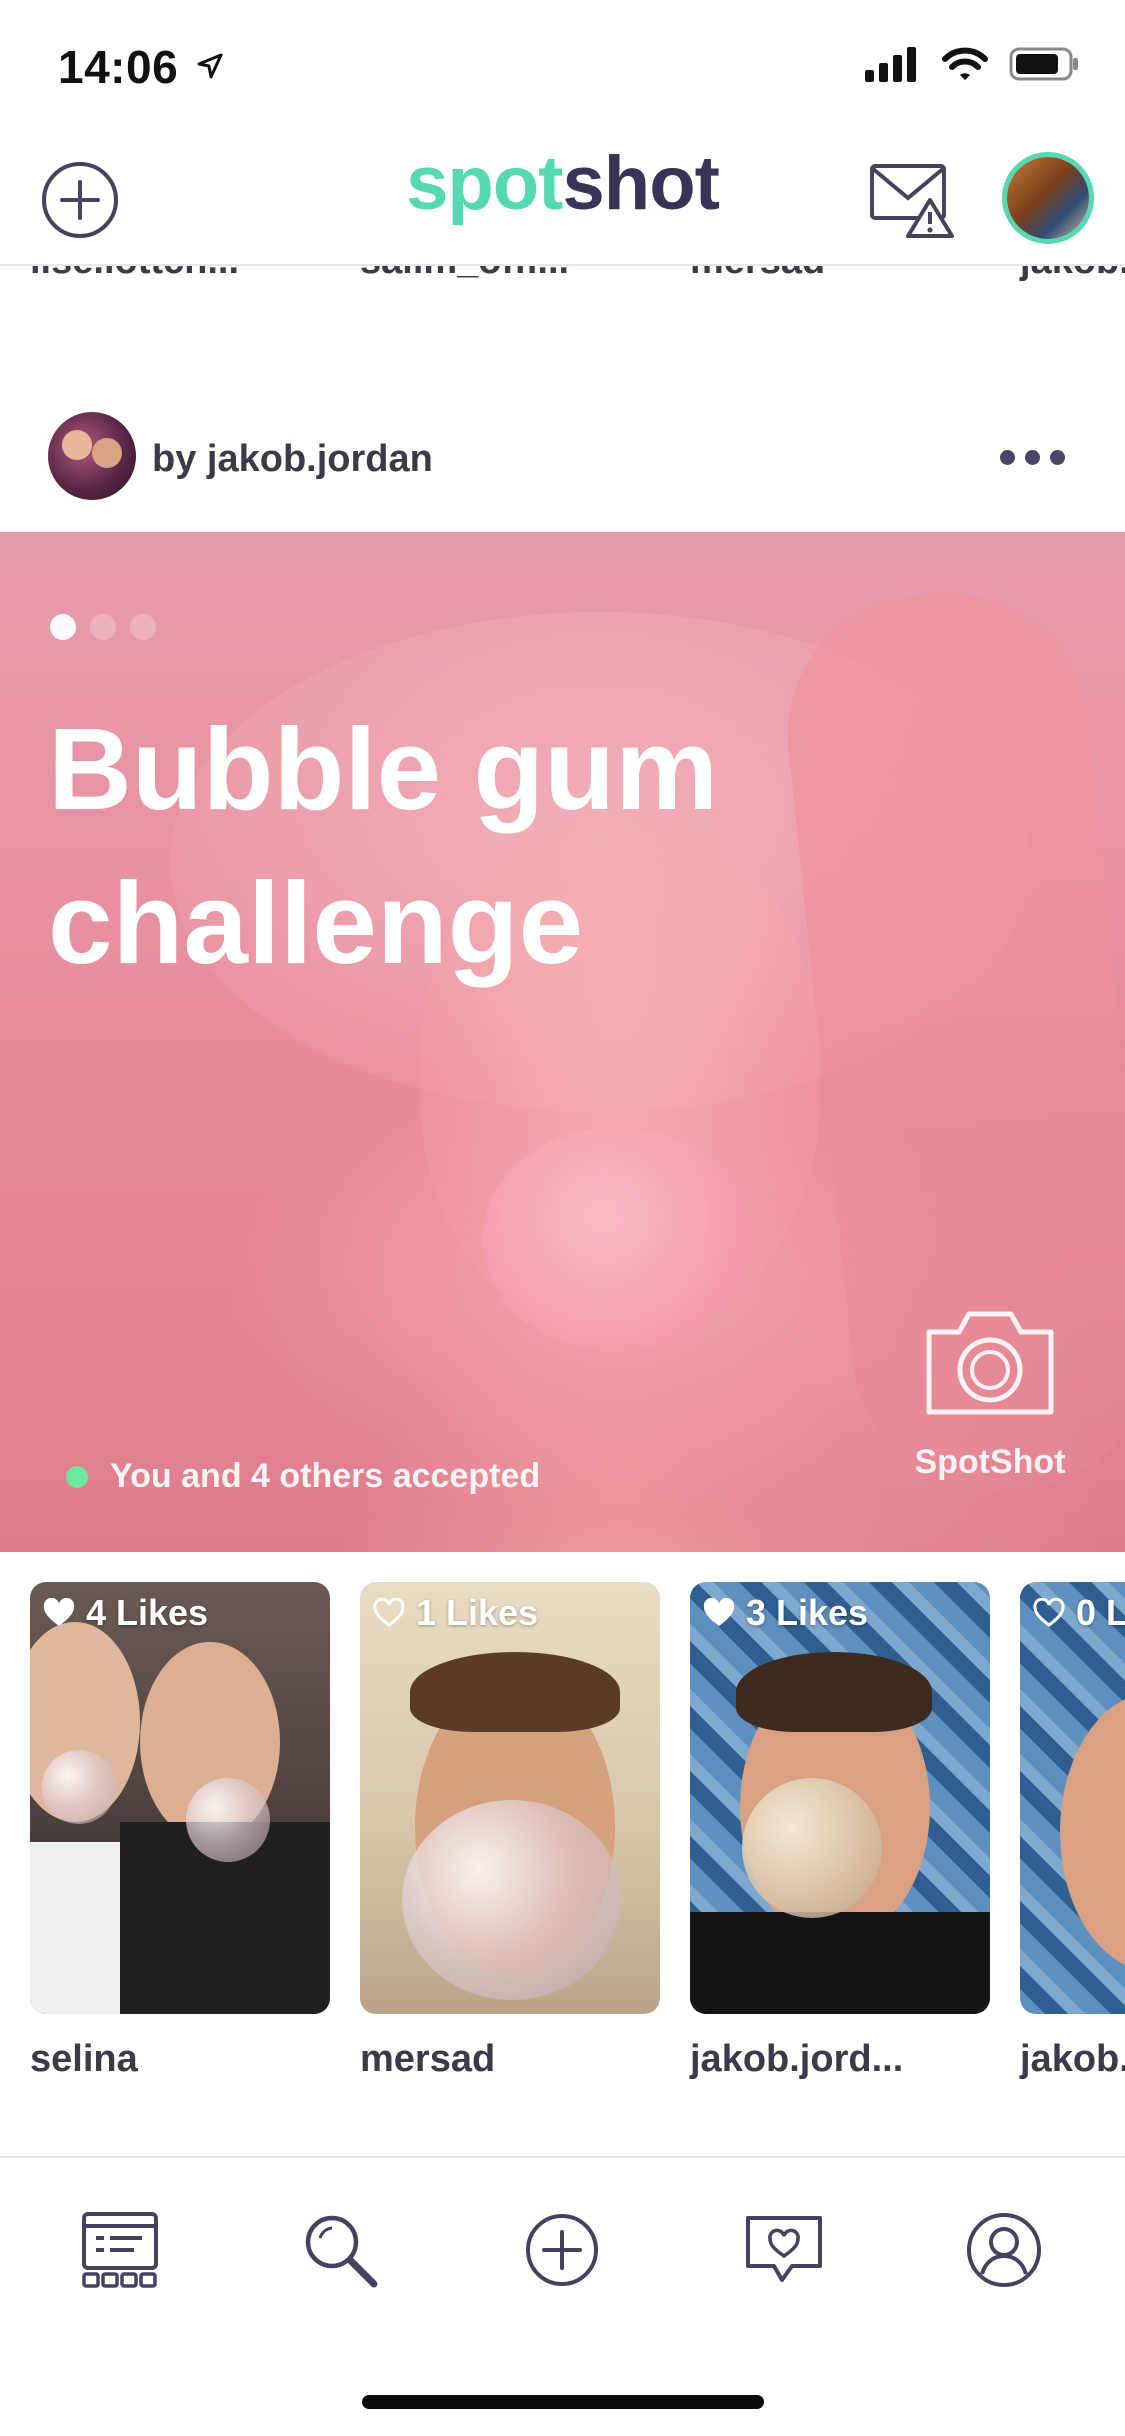 The image size is (1125, 2436). I want to click on status-time-text: 14:06, so click(118, 67).